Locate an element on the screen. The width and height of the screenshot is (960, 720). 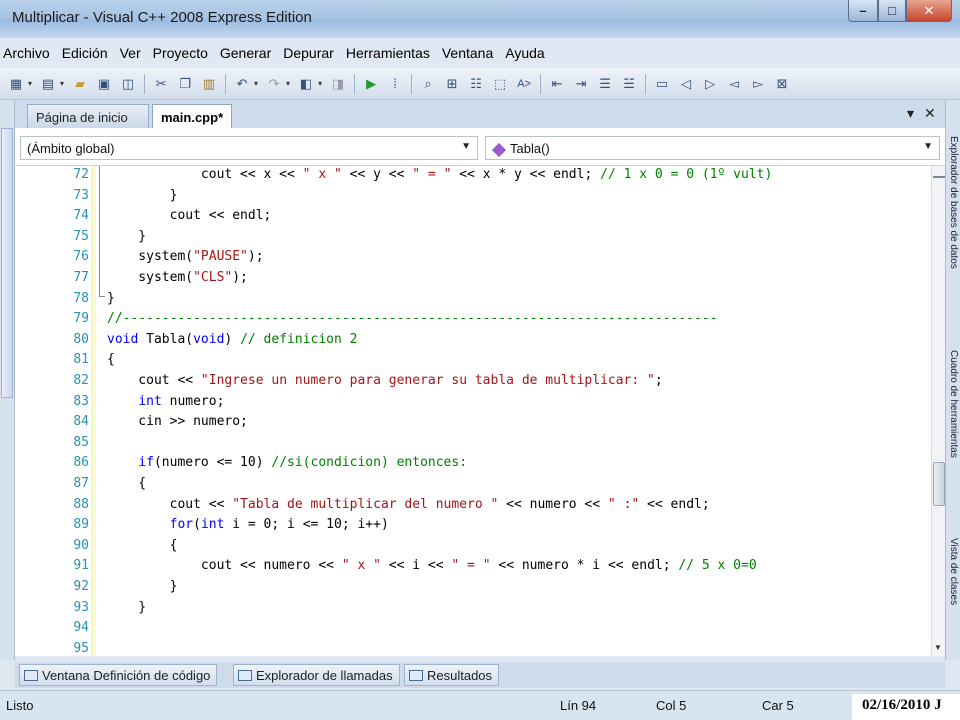
menu-proyecto: Proyecto is located at coordinates (180, 53).